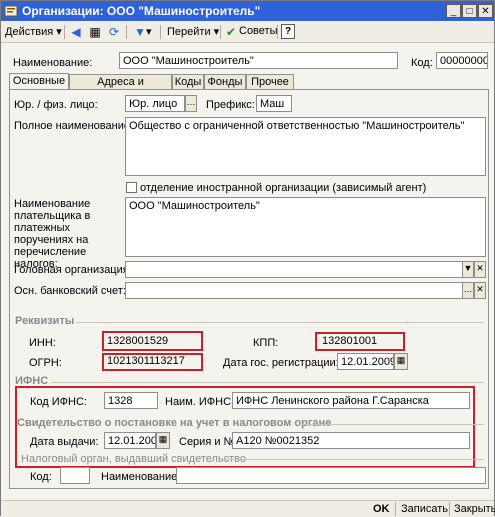 The image size is (495, 517). Describe the element at coordinates (41, 477) in the screenshot. I see `issuer-code-label: Код:` at that location.